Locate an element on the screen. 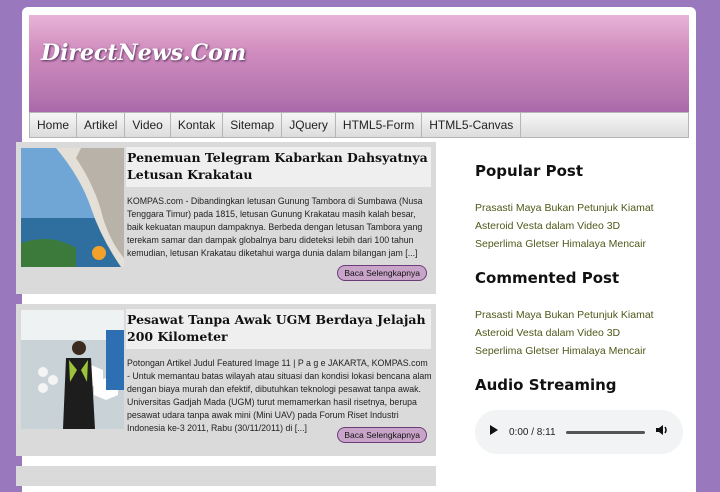  audio-streaming-heading: Audio Streaming is located at coordinates (546, 385).